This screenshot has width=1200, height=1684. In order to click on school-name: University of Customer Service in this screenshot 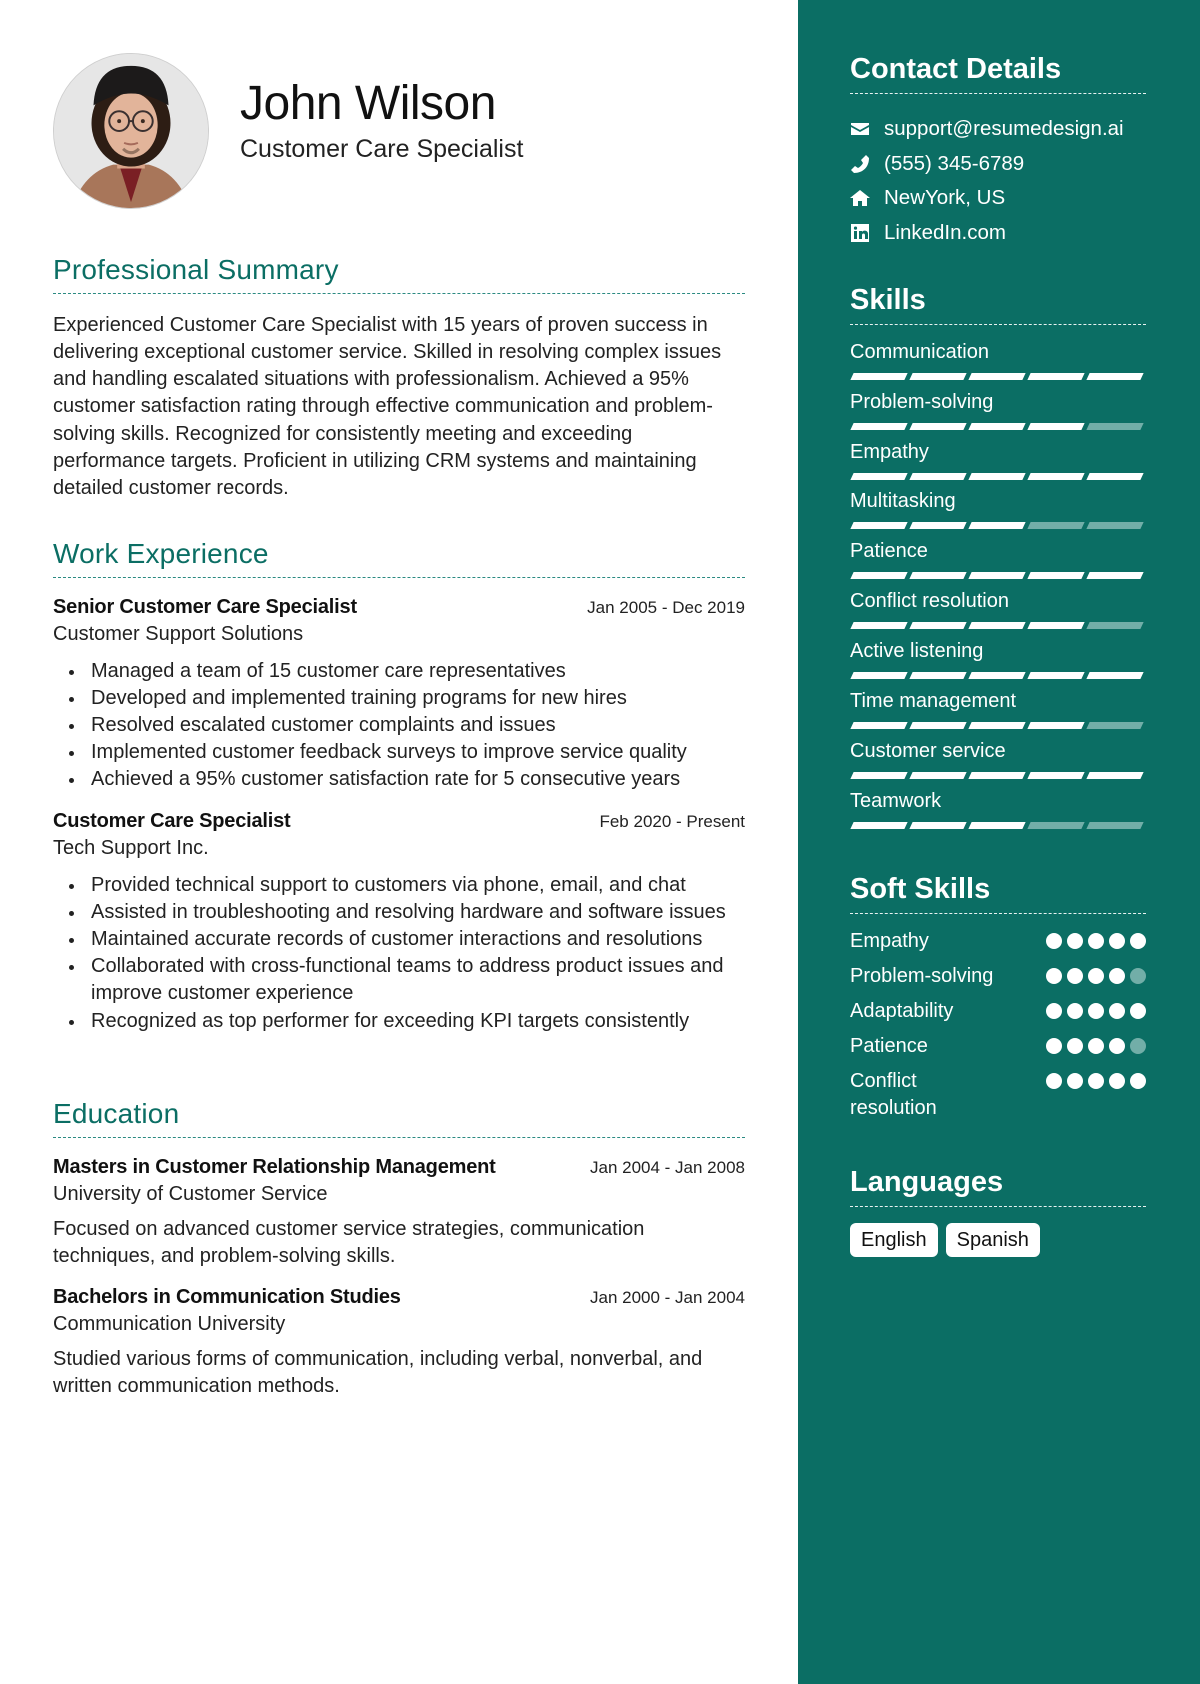, I will do `click(190, 1193)`.